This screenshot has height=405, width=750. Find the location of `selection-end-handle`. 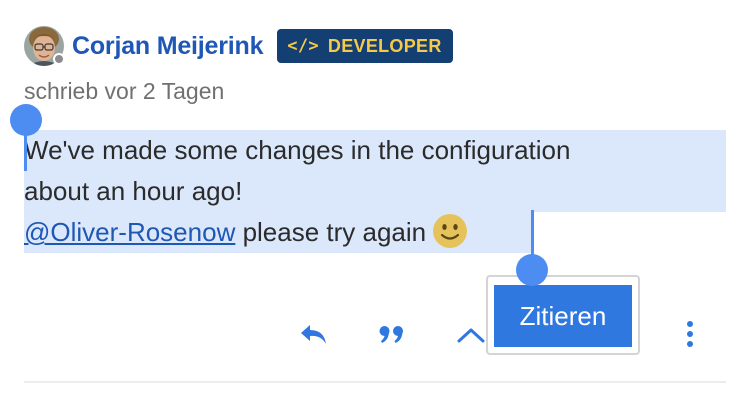

selection-end-handle is located at coordinates (532, 270).